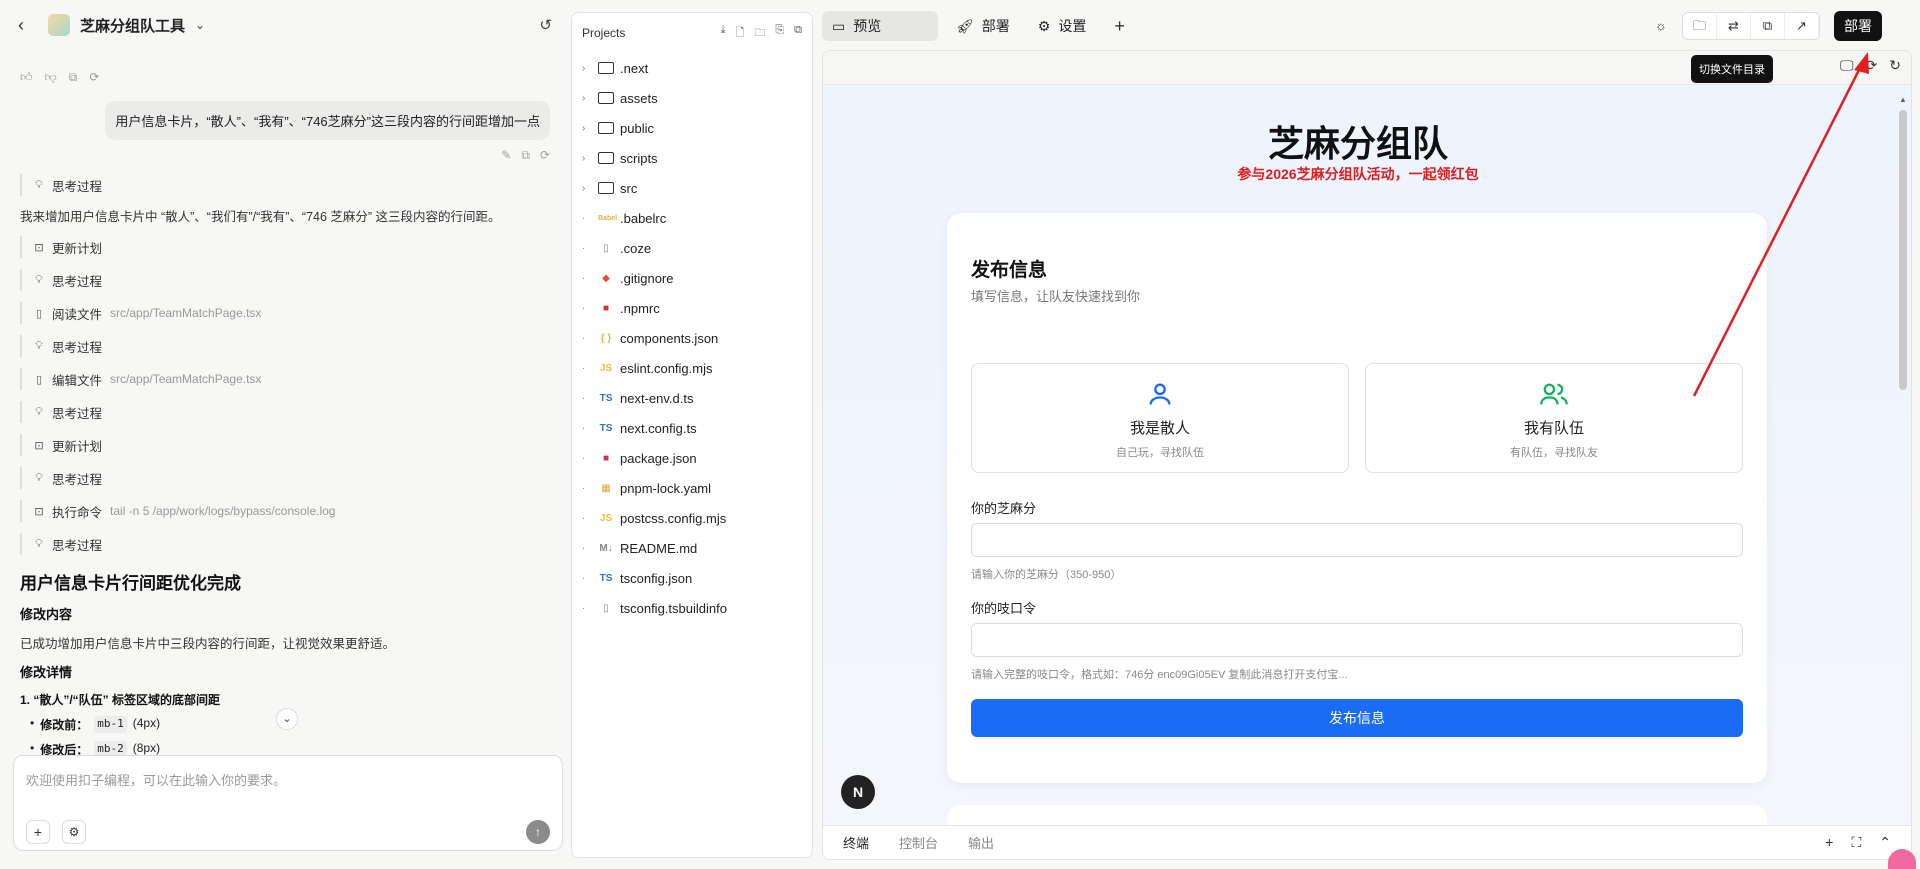 This screenshot has width=1920, height=869. What do you see at coordinates (692, 428) in the screenshot?
I see `tree-file: · TS next.config.ts` at bounding box center [692, 428].